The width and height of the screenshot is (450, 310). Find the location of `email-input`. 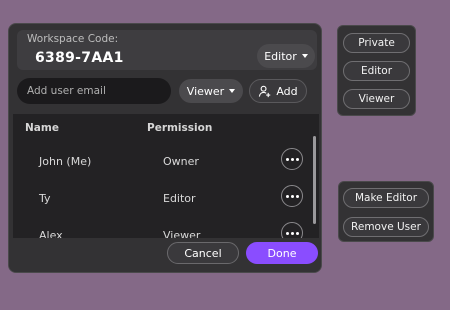

email-input is located at coordinates (94, 91).